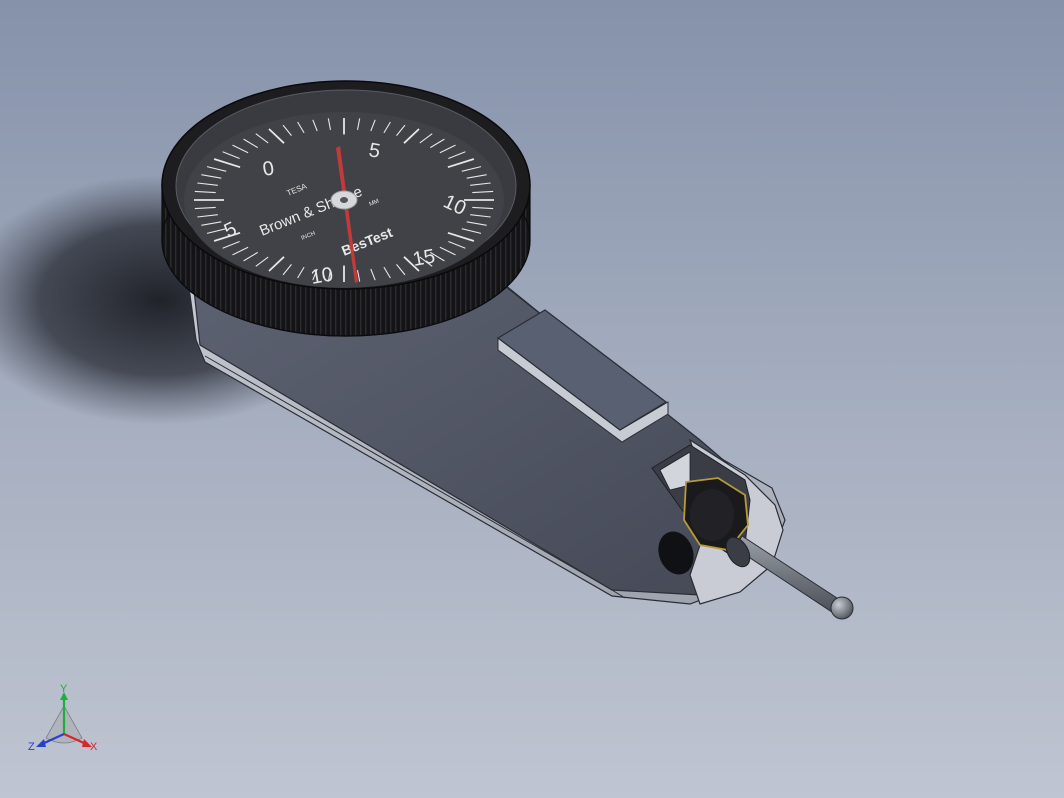 The image size is (1064, 798). Describe the element at coordinates (64, 689) in the screenshot. I see `triad-y-label: Y` at that location.